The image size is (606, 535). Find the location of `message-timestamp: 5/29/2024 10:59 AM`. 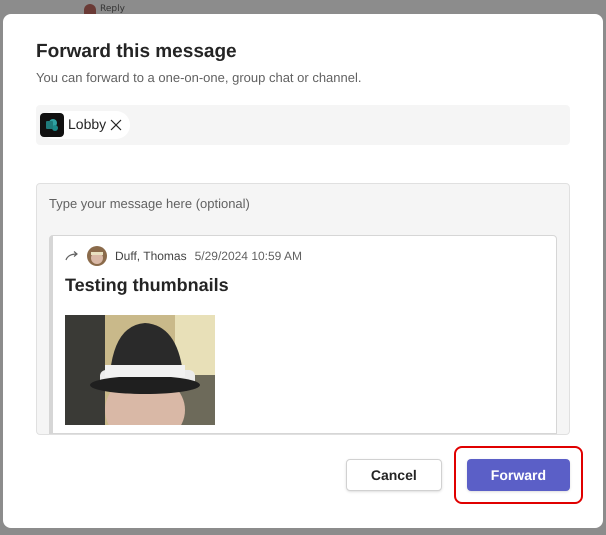

message-timestamp: 5/29/2024 10:59 AM is located at coordinates (248, 256).